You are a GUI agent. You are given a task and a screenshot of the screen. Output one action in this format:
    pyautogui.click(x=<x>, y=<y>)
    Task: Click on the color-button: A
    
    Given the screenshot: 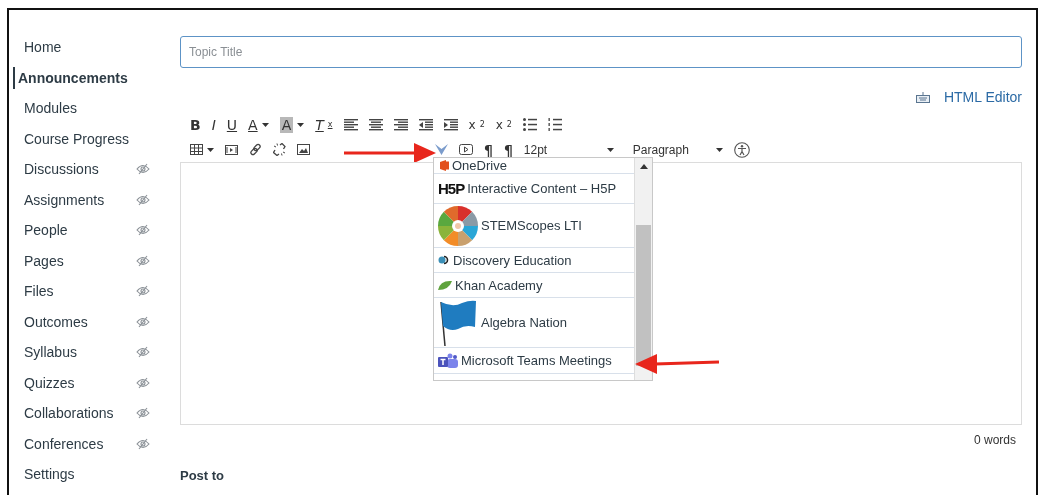 What is the action you would take?
    pyautogui.click(x=258, y=124)
    